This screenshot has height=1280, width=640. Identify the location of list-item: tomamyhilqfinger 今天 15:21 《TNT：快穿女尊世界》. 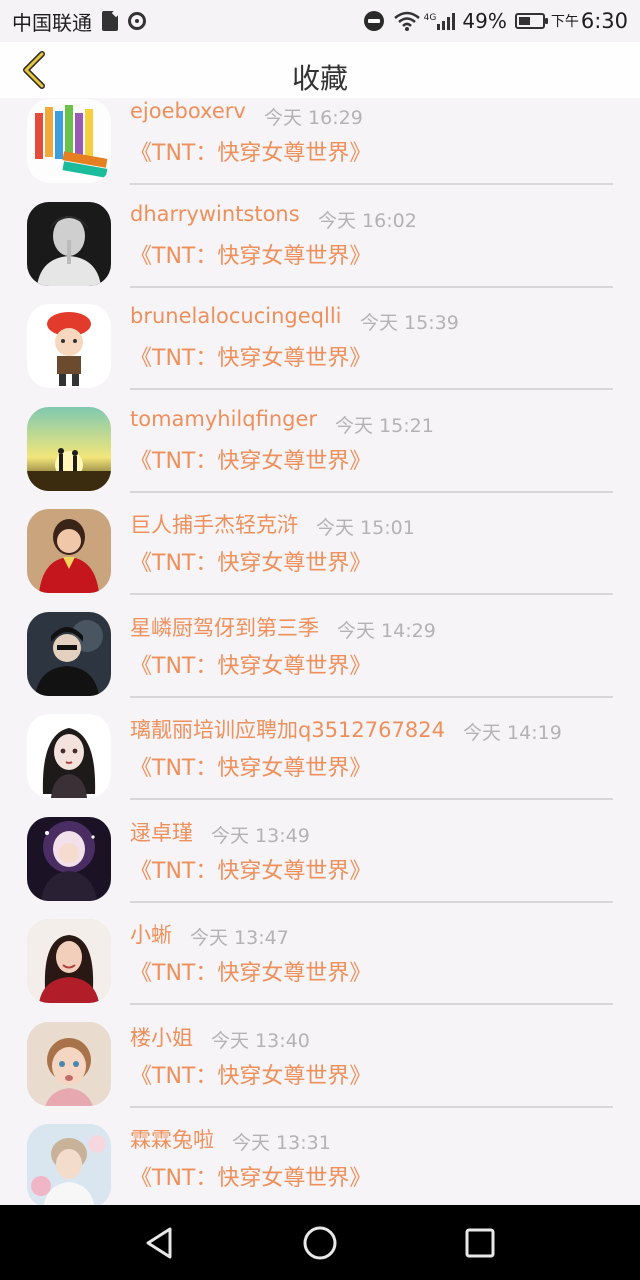
(320, 444).